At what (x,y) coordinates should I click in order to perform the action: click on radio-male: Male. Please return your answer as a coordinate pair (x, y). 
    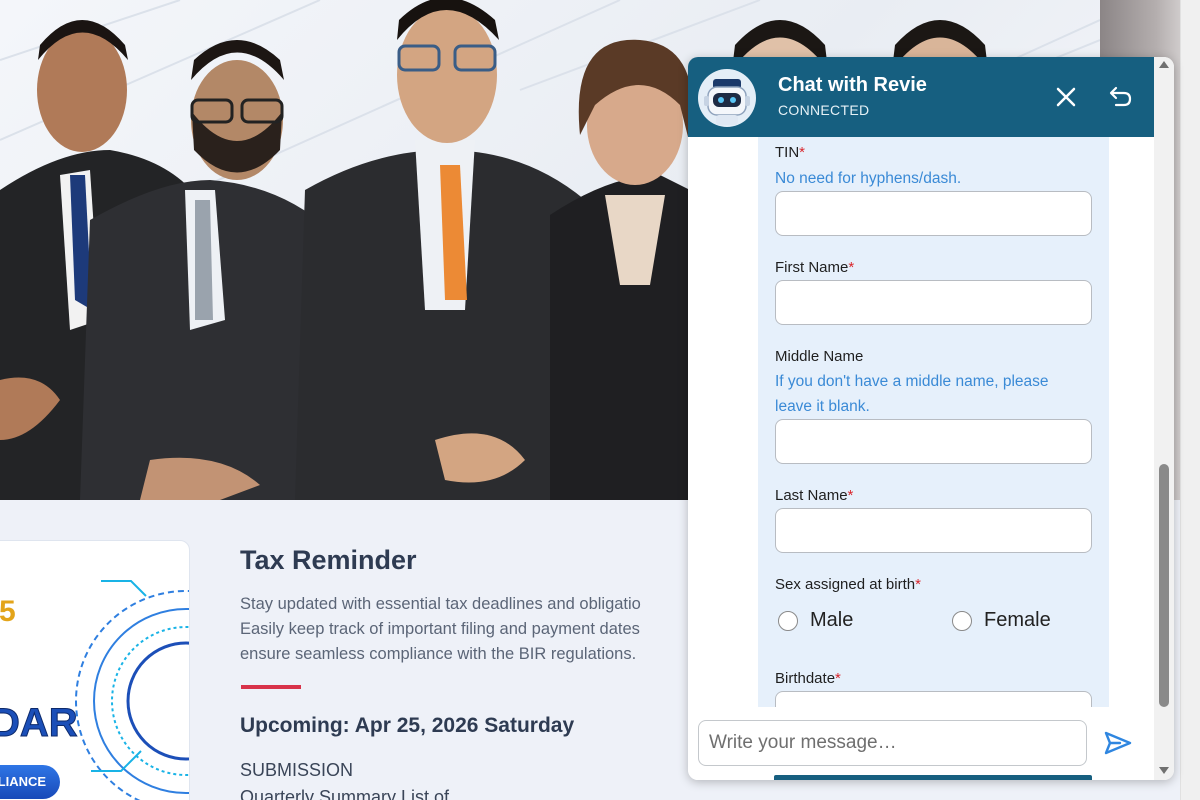
    Looking at the image, I should click on (815, 620).